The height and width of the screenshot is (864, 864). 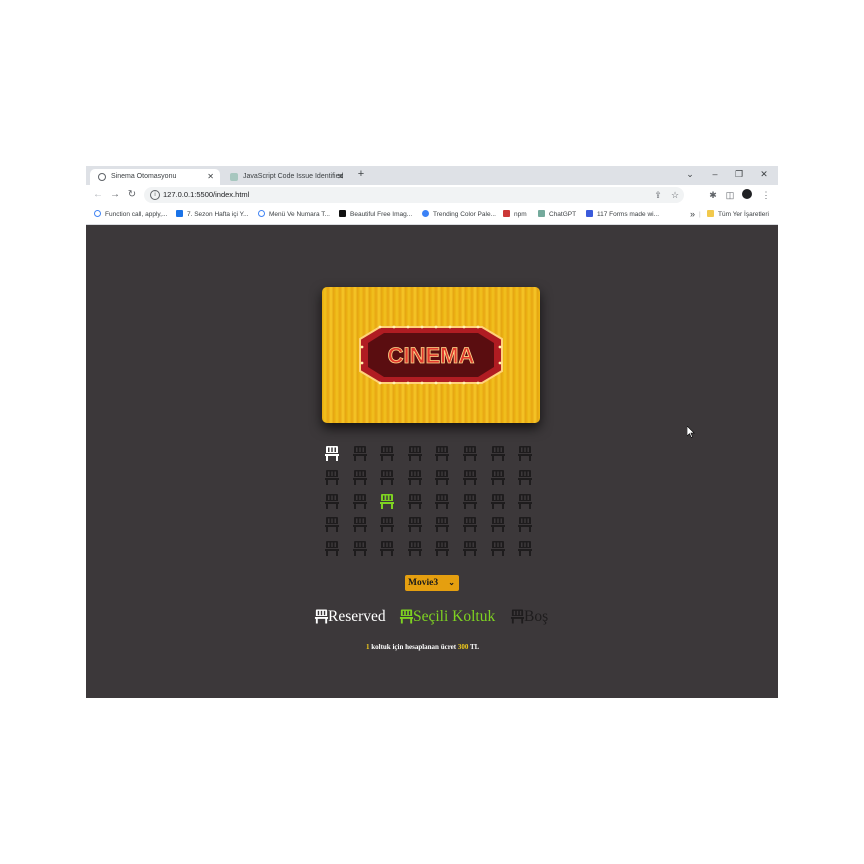 I want to click on address-bar: i 127.0.0.1:5500/index.html ⇪ ☆, so click(x=414, y=195).